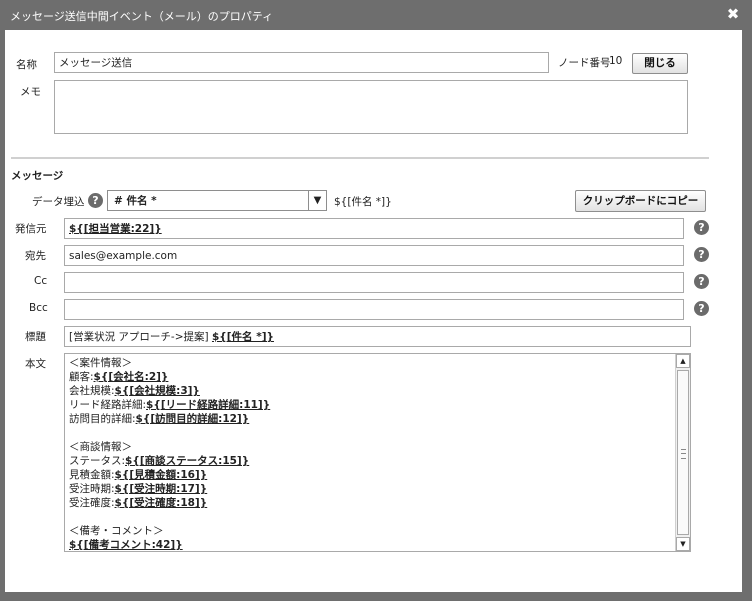 This screenshot has width=752, height=601. What do you see at coordinates (317, 200) in the screenshot?
I see `chevron-down-icon: ▼` at bounding box center [317, 200].